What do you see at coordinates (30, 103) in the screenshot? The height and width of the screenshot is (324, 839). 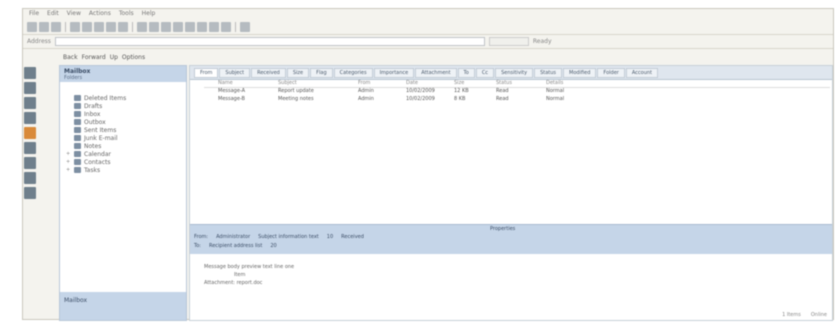 I see `contacts-icon` at bounding box center [30, 103].